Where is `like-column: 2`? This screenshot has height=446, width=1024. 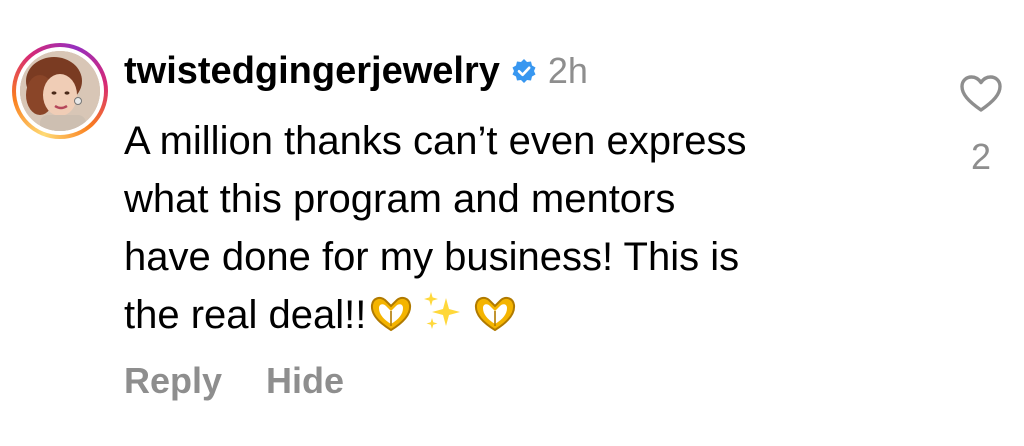
like-column: 2 is located at coordinates (981, 126).